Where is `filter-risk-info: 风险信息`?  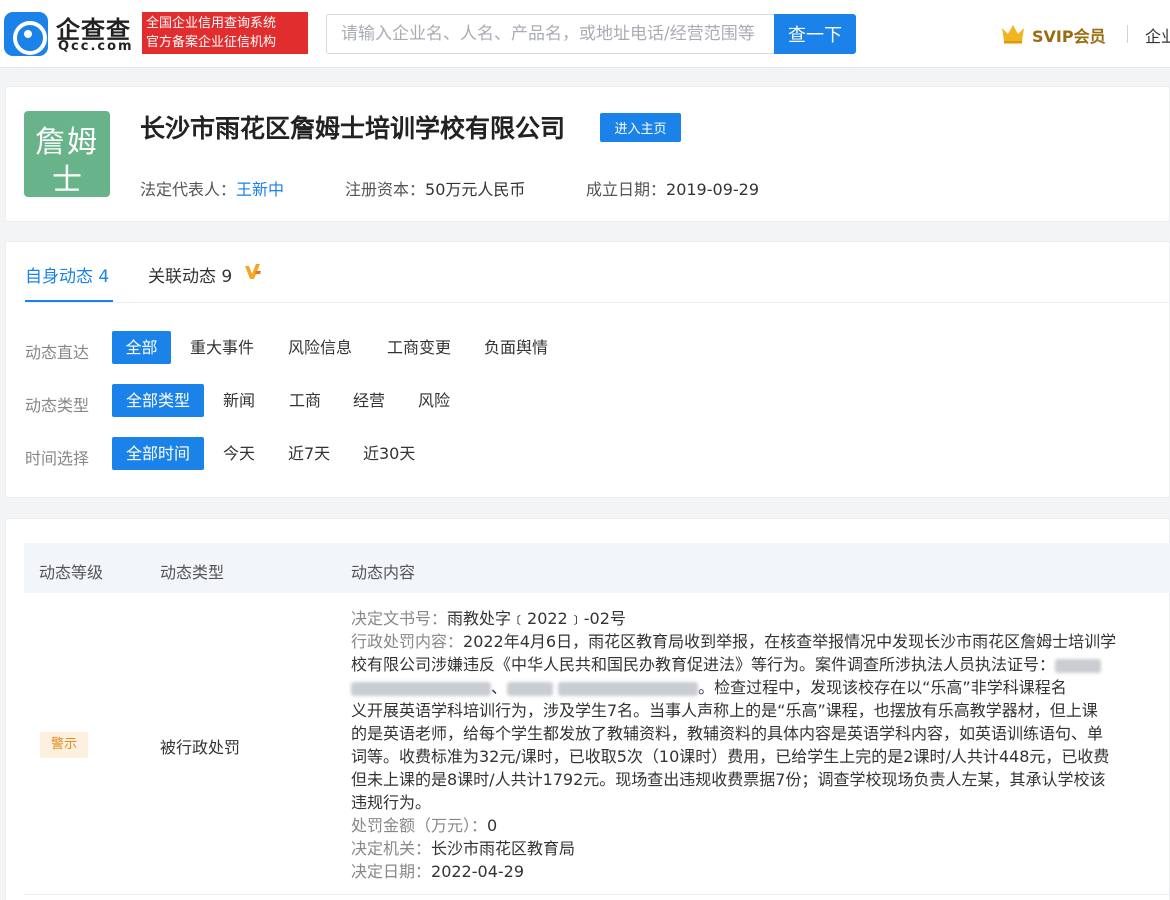 filter-risk-info: 风险信息 is located at coordinates (320, 347).